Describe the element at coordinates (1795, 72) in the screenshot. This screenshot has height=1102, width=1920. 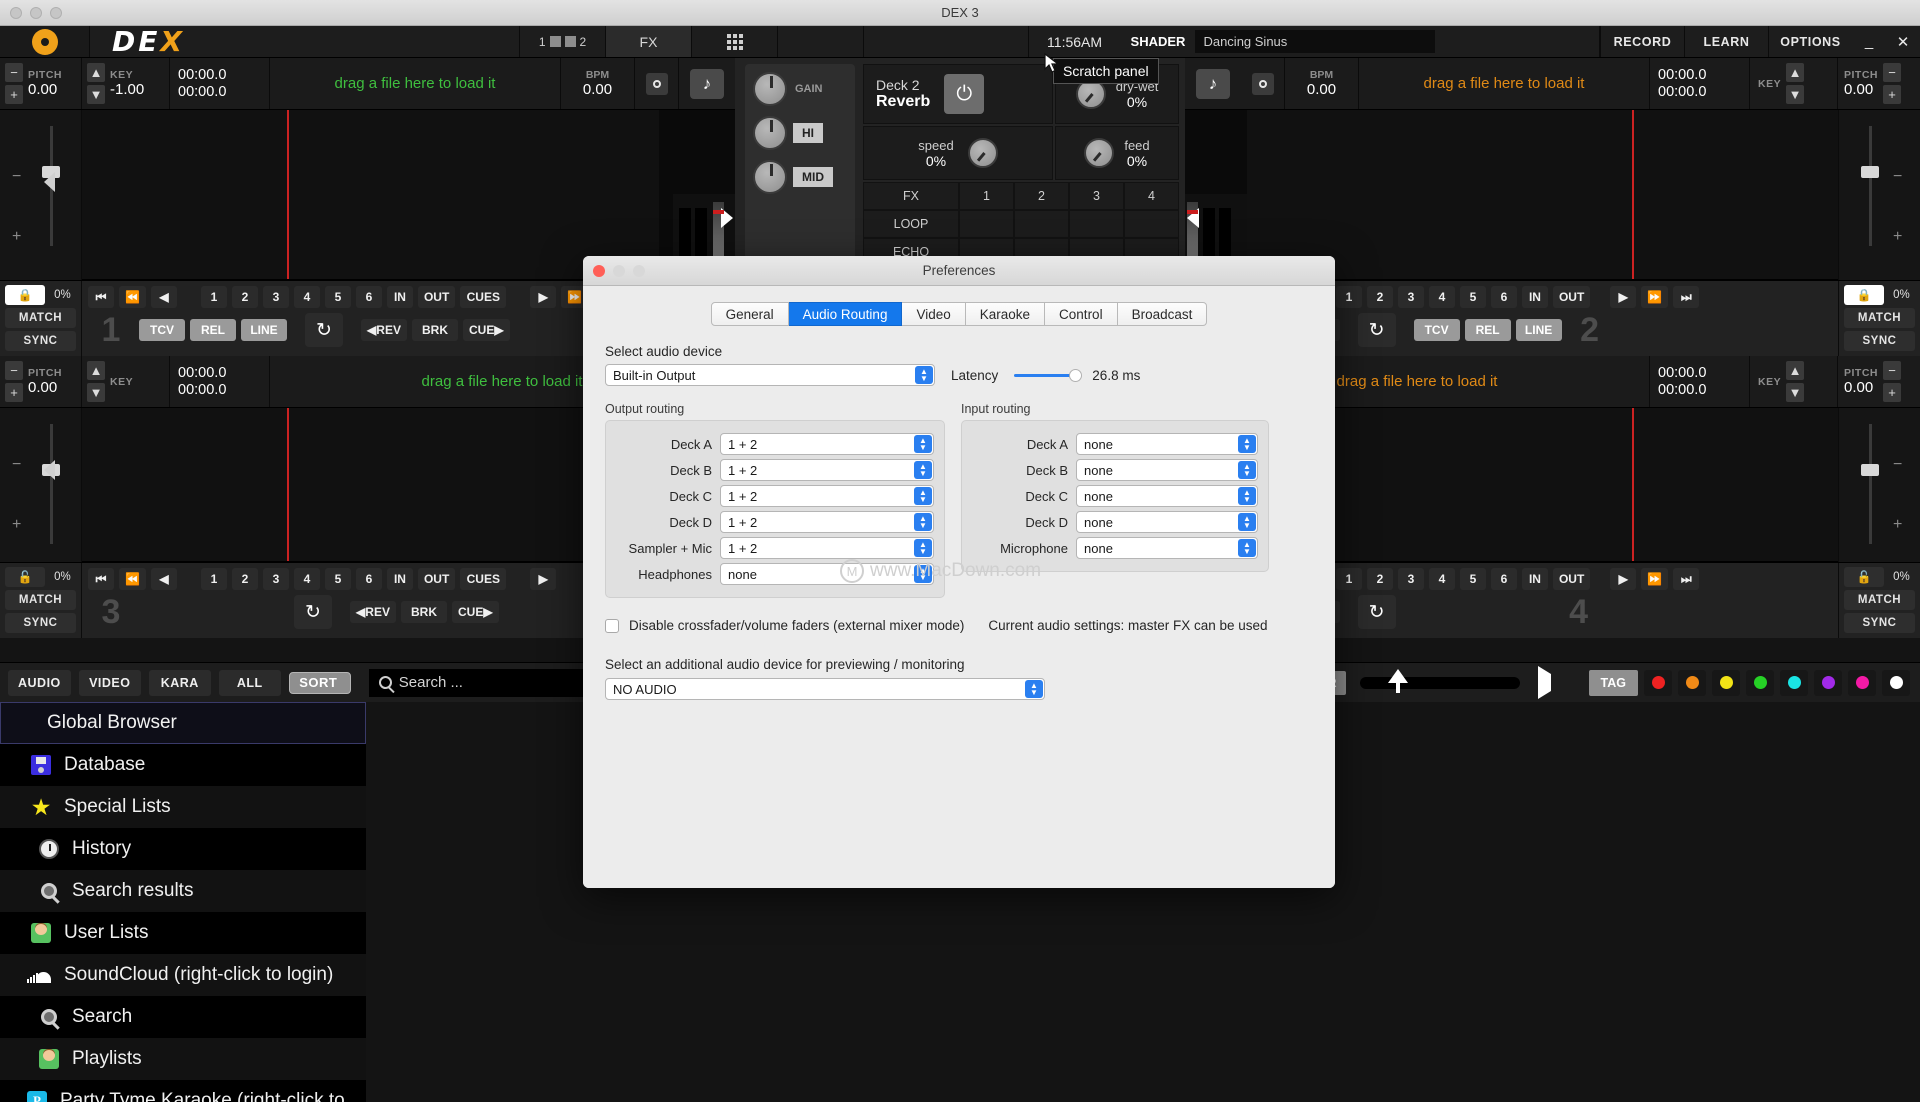
I see `key-up-button-2: ▲` at that location.